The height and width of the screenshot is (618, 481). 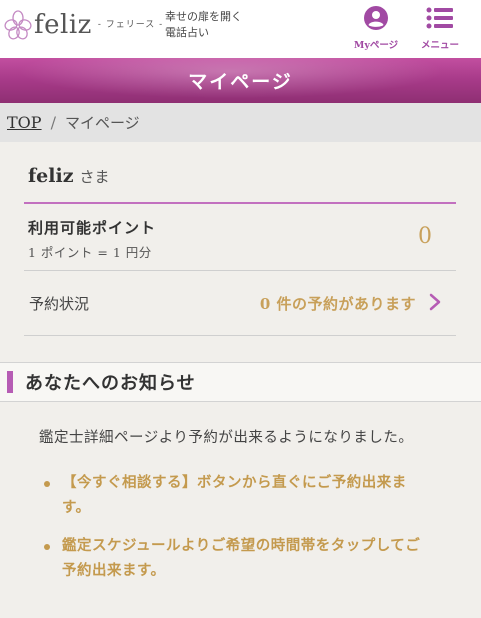 I want to click on user-greeting: feliz さま, so click(x=240, y=177).